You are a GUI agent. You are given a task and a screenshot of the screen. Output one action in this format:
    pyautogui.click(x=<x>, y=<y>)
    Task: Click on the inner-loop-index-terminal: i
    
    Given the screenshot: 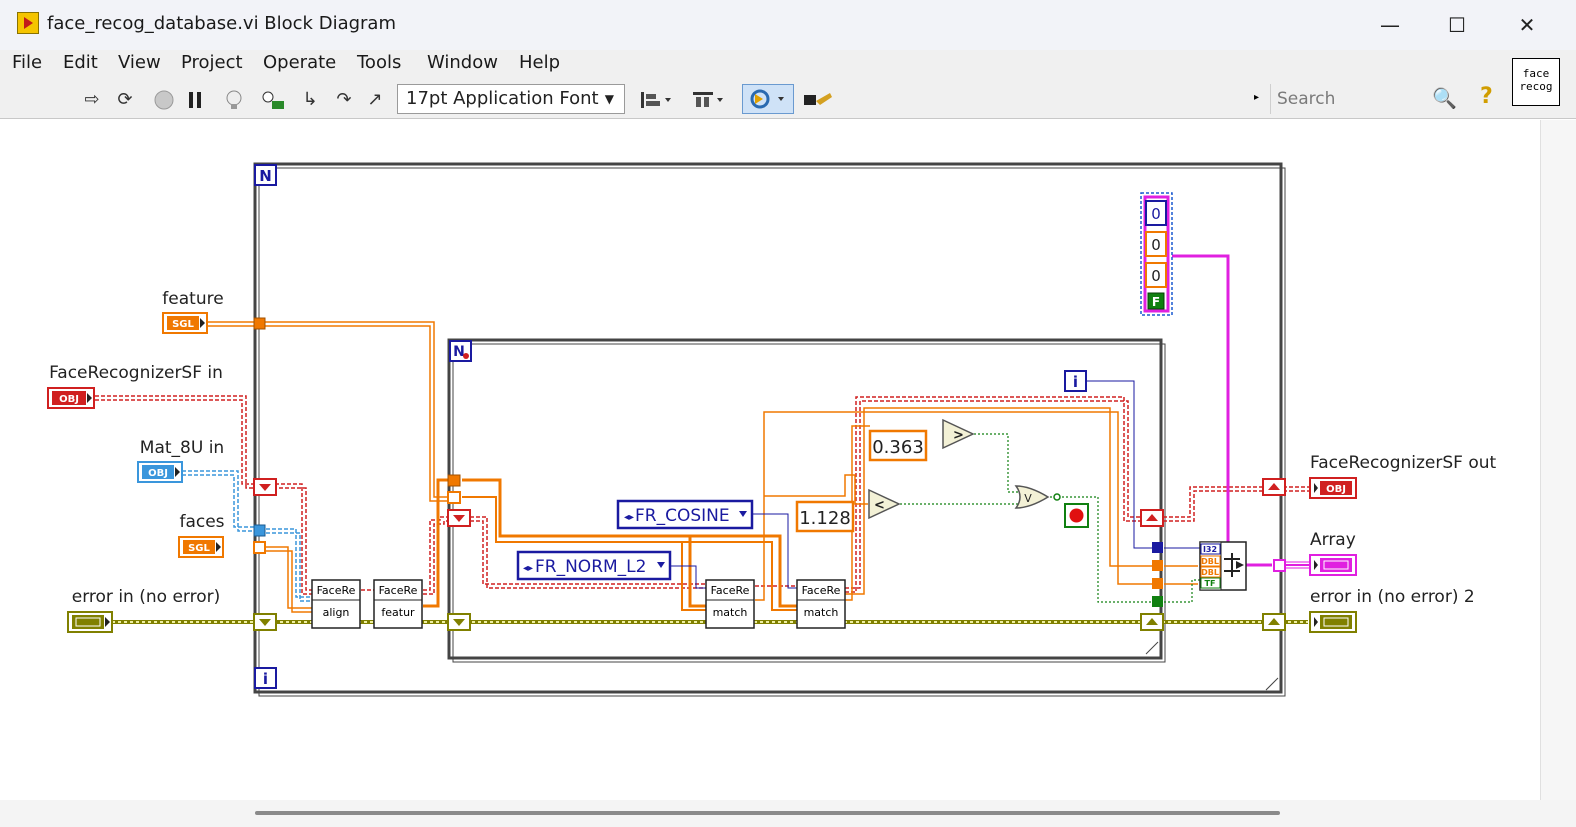 What is the action you would take?
    pyautogui.click(x=1075, y=381)
    